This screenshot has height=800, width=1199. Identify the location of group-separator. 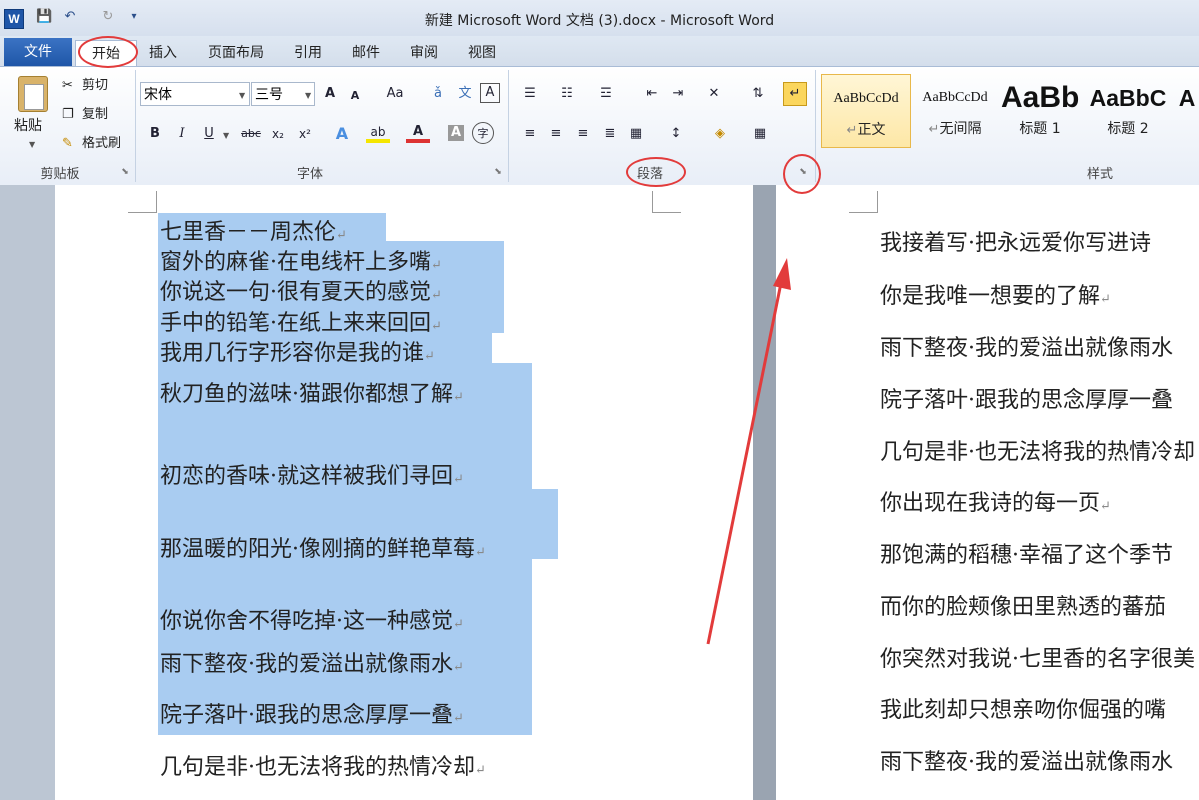
(508, 126).